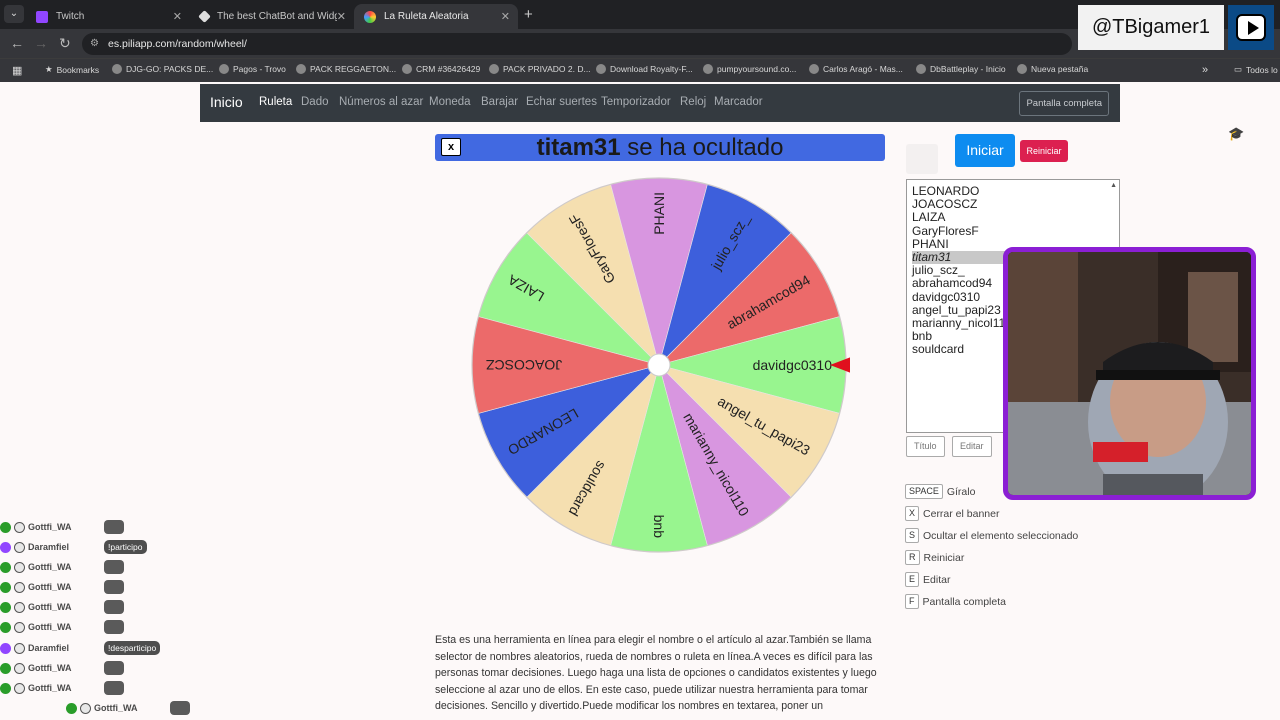 Image resolution: width=1280 pixels, height=720 pixels. I want to click on shortcut-e: E Editar, so click(927, 579).